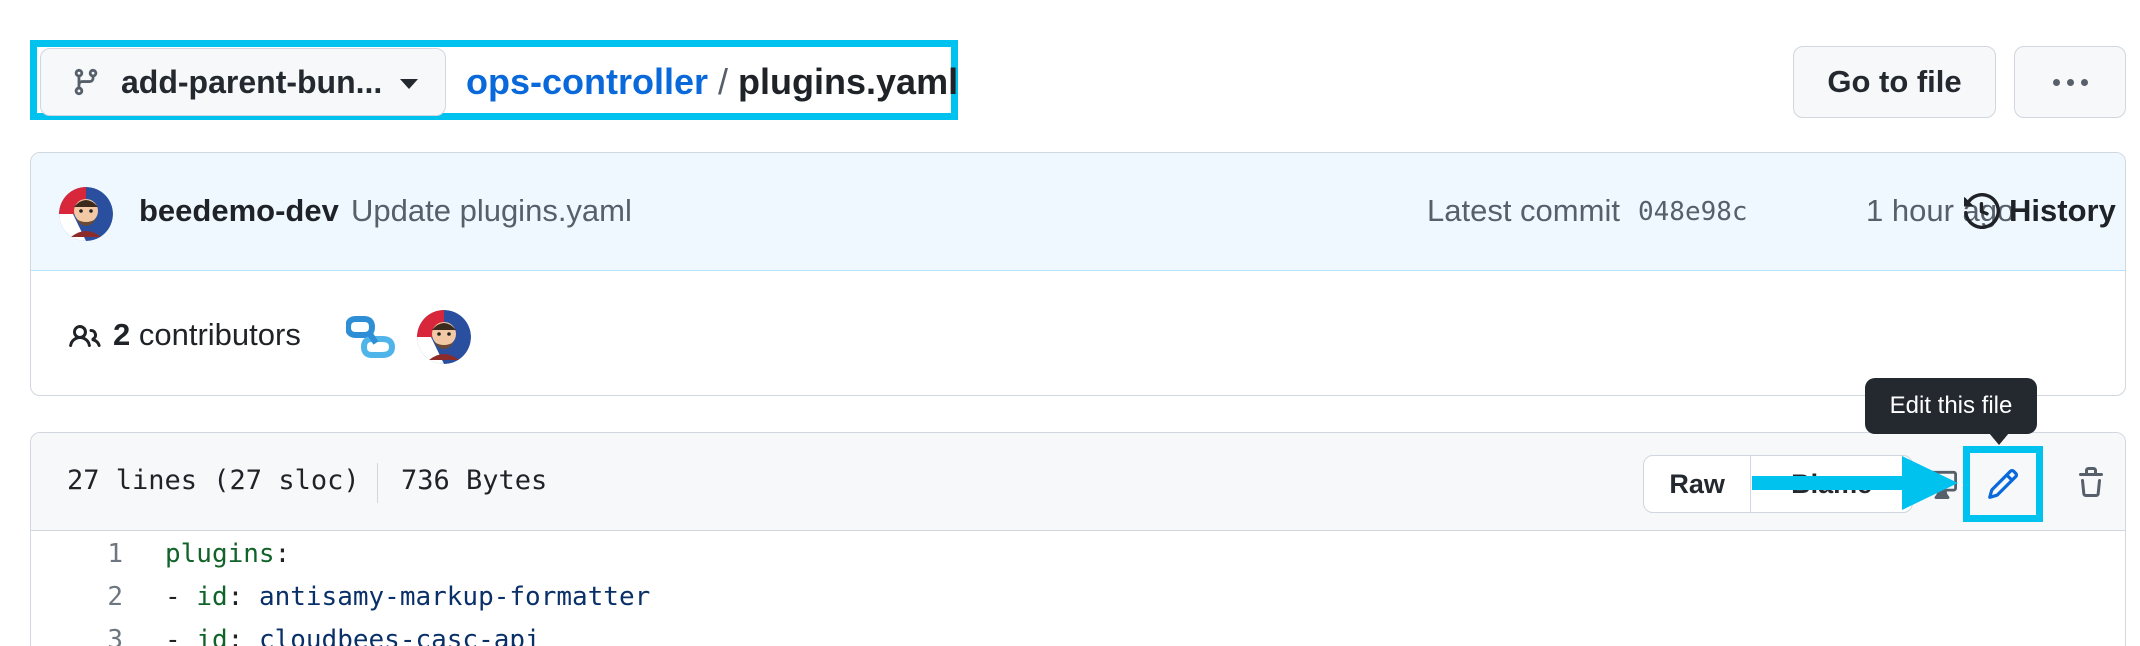 This screenshot has height=646, width=2140. I want to click on file-name: plugins.yaml, so click(848, 81).